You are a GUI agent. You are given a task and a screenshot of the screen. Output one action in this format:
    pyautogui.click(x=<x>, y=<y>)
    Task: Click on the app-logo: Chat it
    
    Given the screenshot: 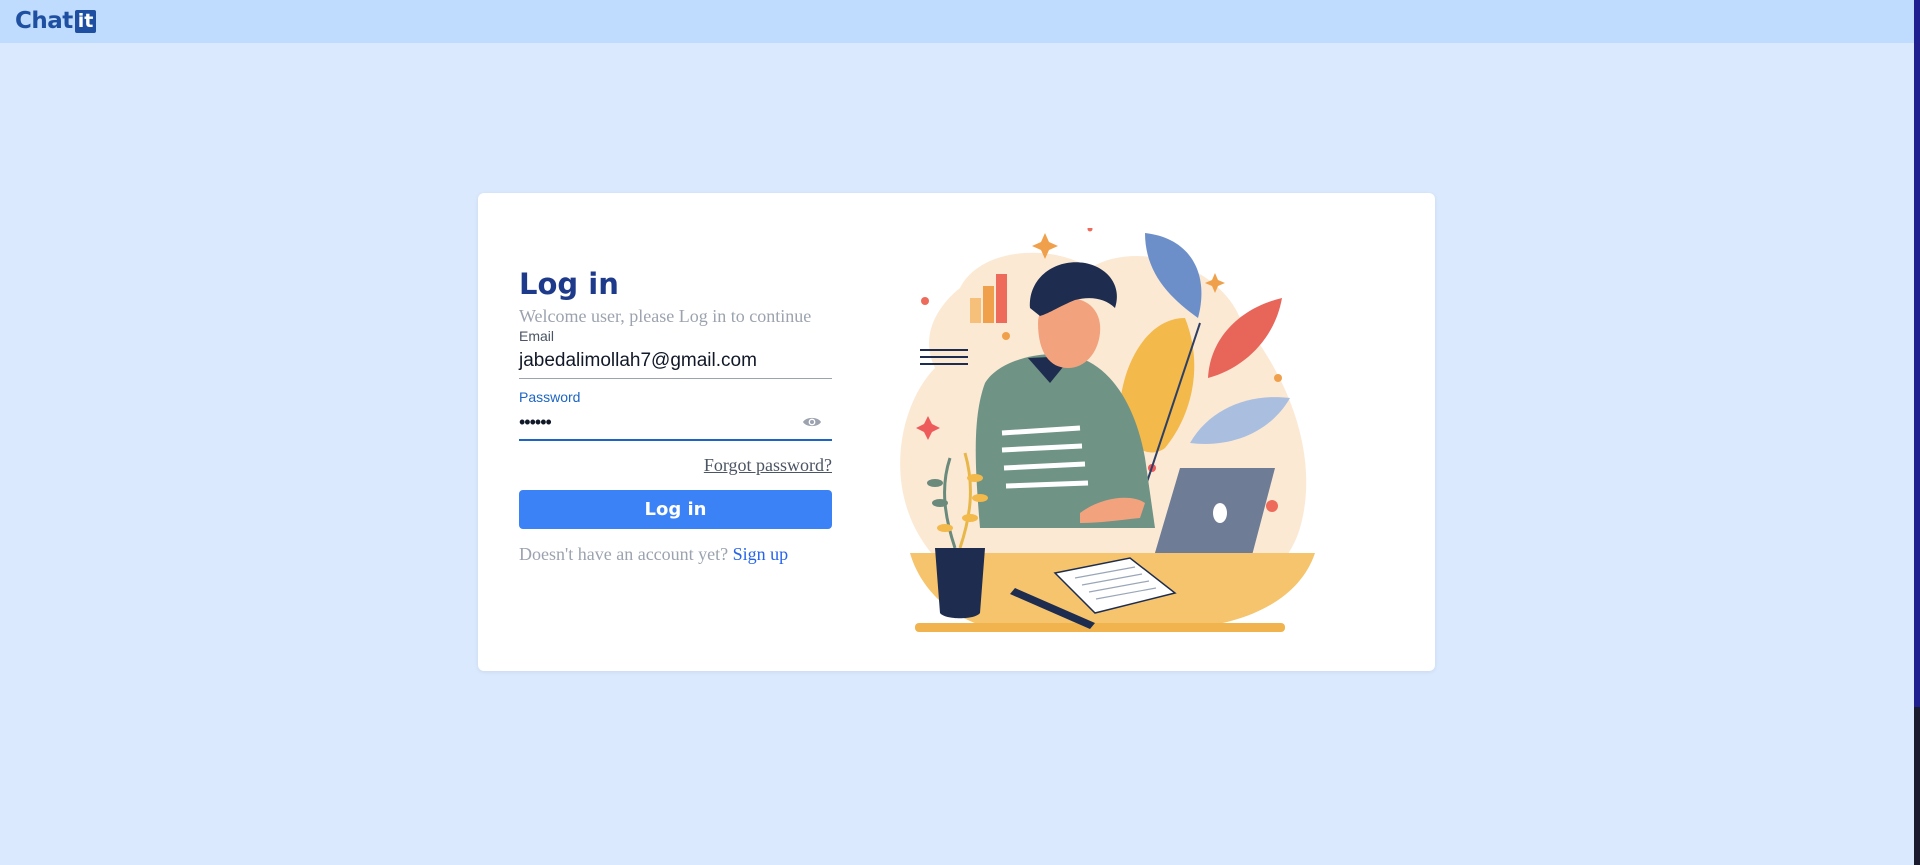 What is the action you would take?
    pyautogui.click(x=56, y=21)
    